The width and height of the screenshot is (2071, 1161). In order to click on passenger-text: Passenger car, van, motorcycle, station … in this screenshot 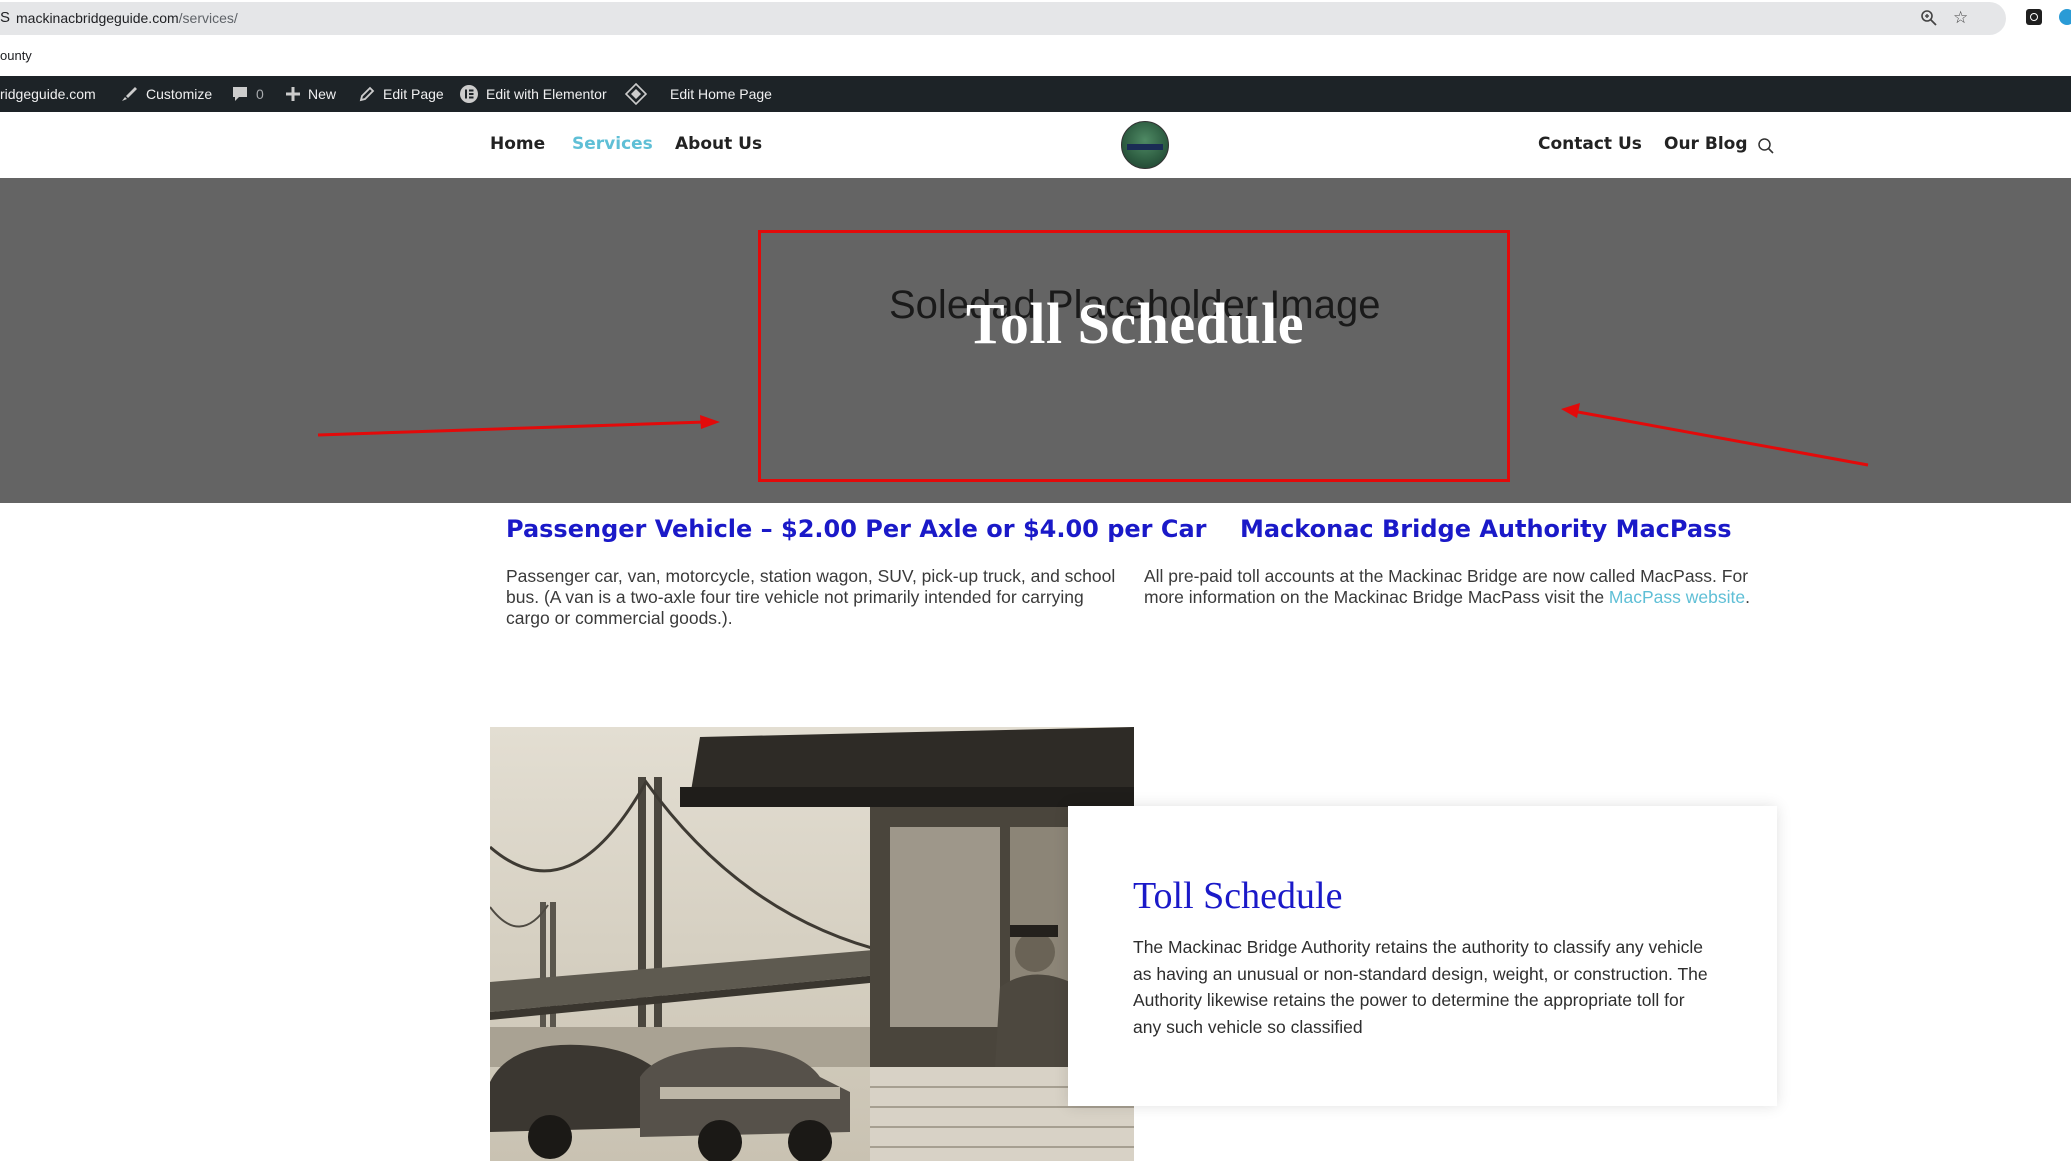, I will do `click(811, 597)`.